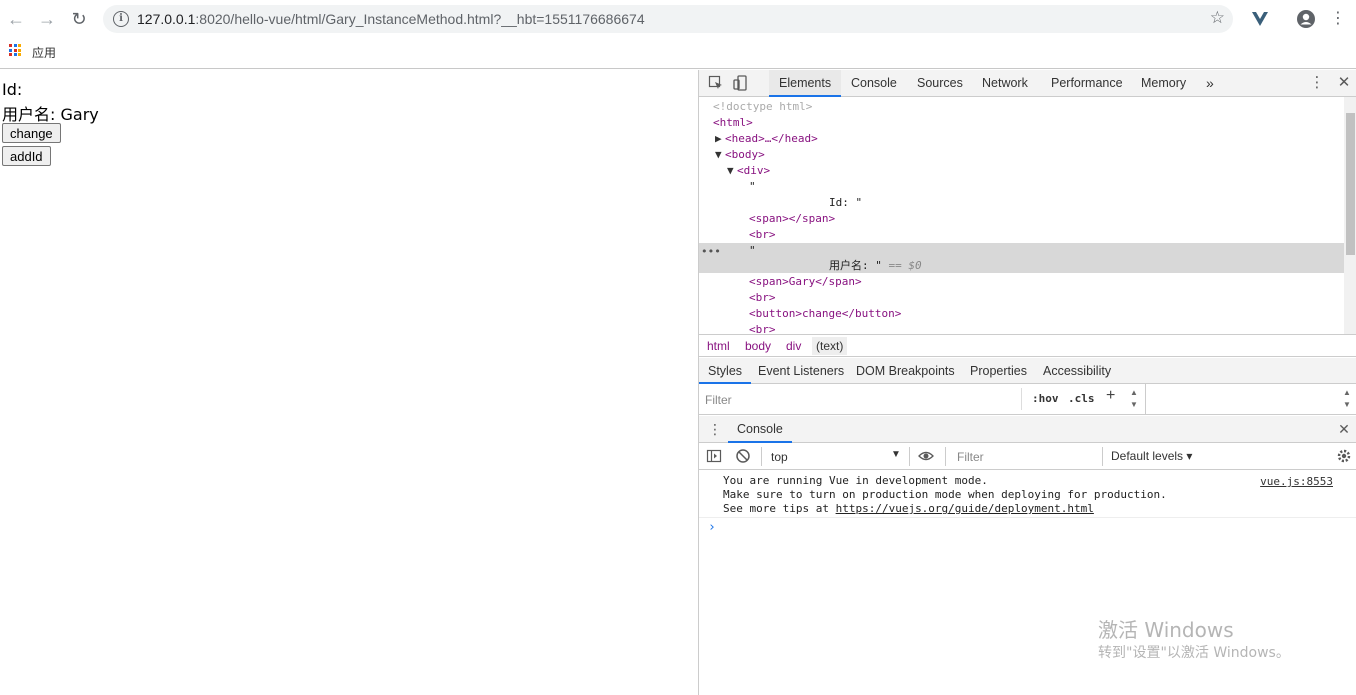  I want to click on styles-filter-bar: Filter :hov .cls + ▲ ▼ ▲ ▼, so click(1027, 399).